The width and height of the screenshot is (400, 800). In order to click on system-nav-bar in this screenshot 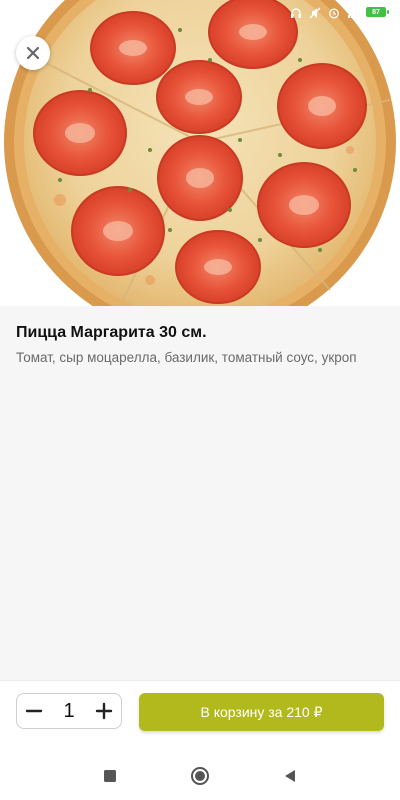, I will do `click(200, 776)`.